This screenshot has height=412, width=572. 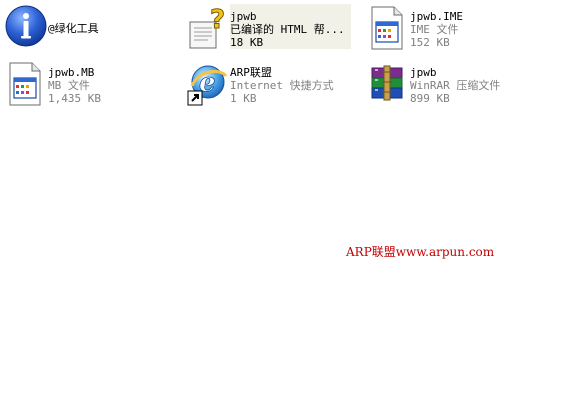 I want to click on file-item-text: jpwb WinRAR 压缩文件 899 KB, so click(x=455, y=82).